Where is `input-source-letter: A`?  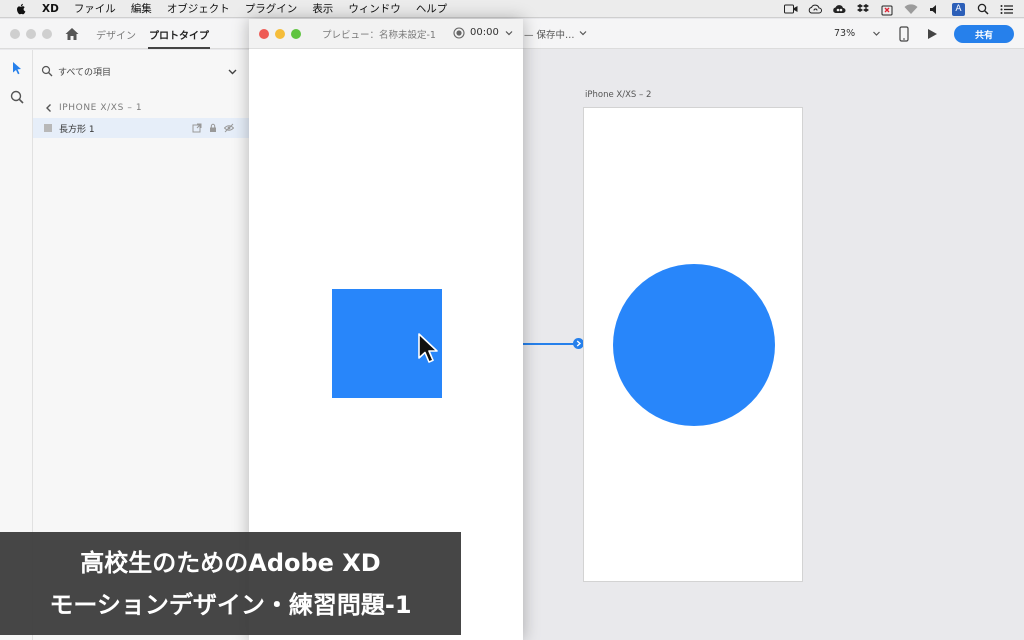
input-source-letter: A is located at coordinates (958, 9).